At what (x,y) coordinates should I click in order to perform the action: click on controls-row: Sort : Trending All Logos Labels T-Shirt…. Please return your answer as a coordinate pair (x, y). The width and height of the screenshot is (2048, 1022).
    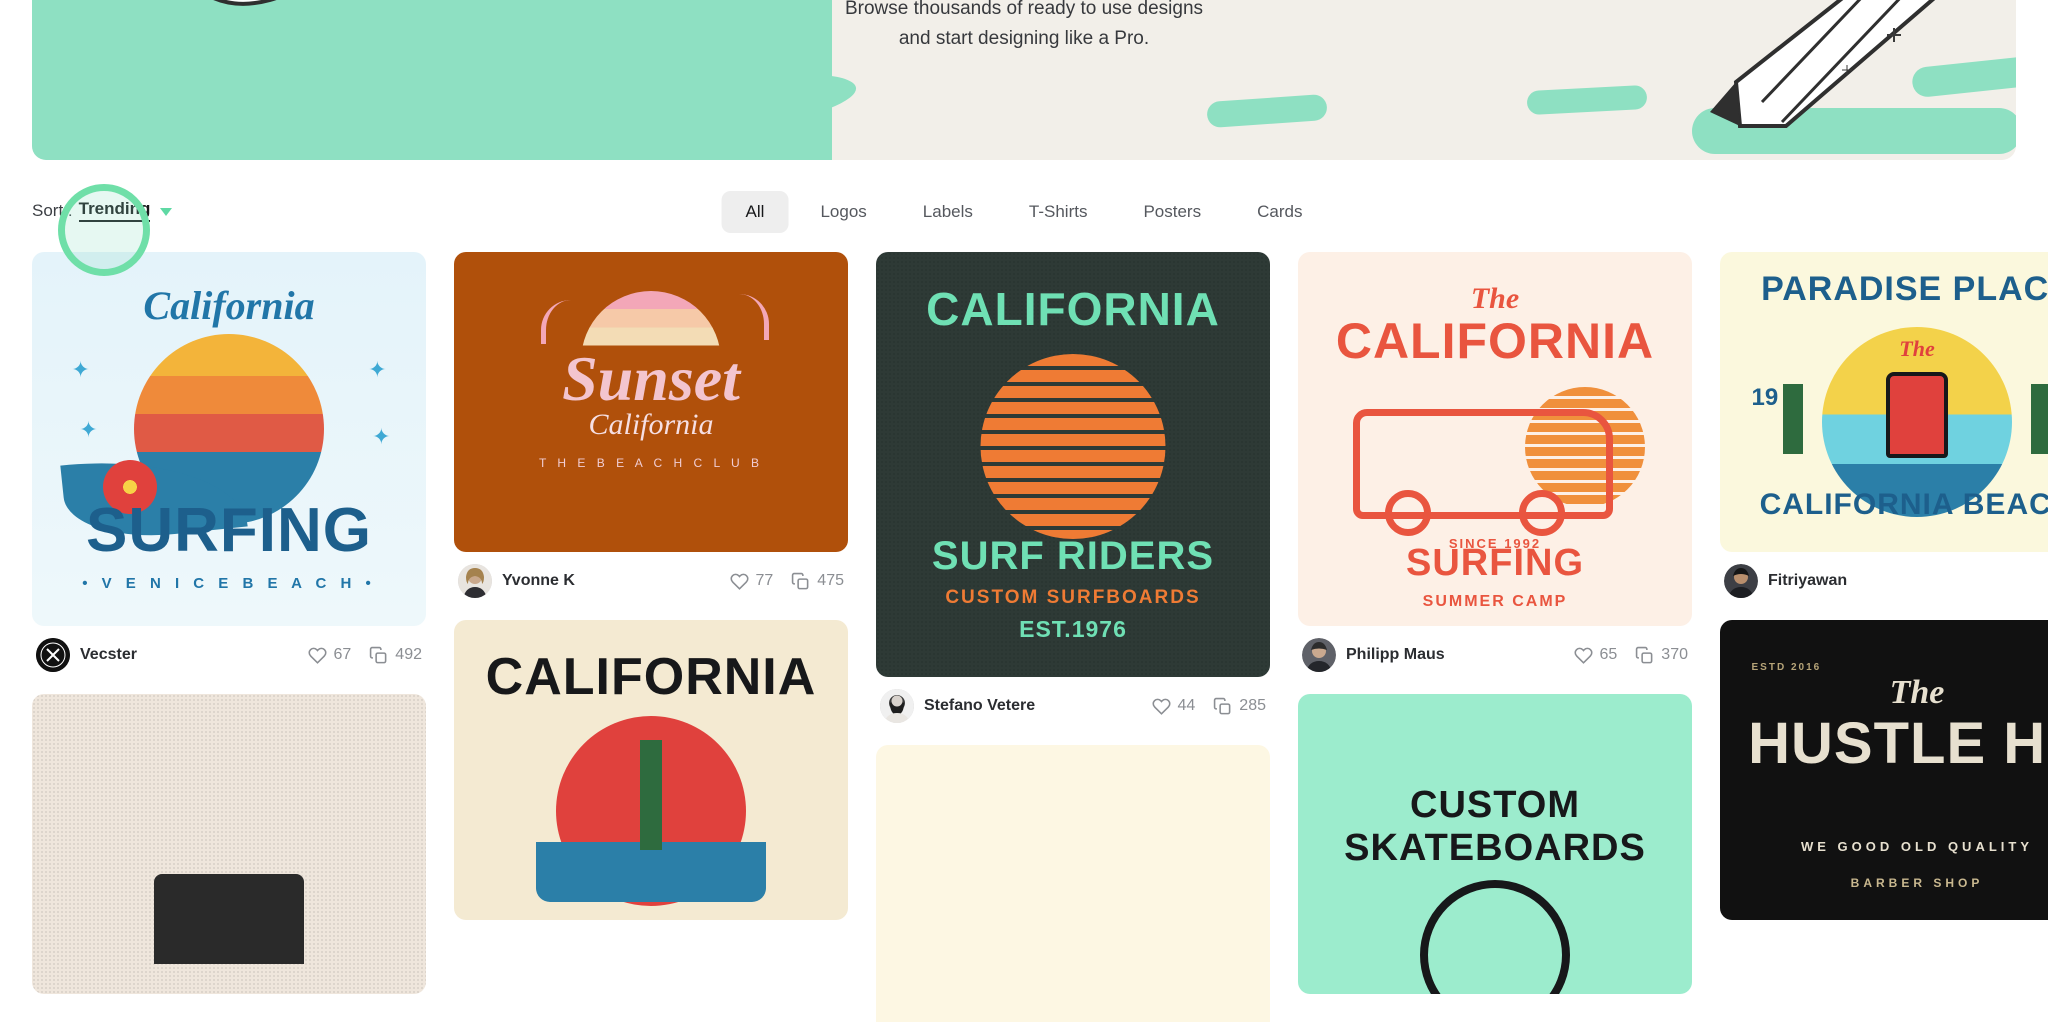
    Looking at the image, I should click on (1024, 230).